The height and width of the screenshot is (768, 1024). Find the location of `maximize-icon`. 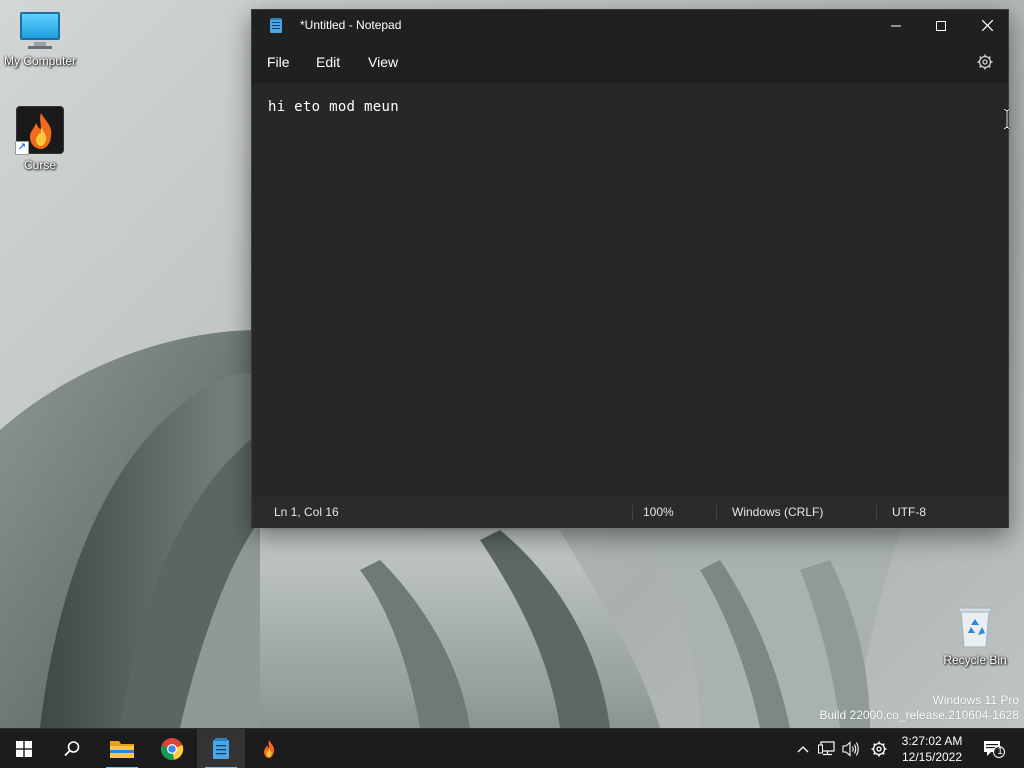

maximize-icon is located at coordinates (941, 25).